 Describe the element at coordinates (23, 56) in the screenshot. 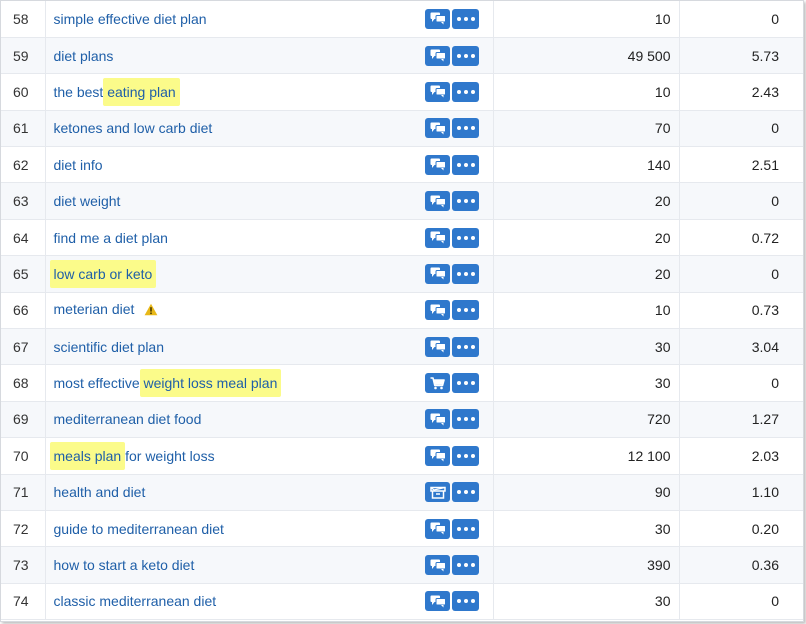

I see `row-number: 59` at that location.